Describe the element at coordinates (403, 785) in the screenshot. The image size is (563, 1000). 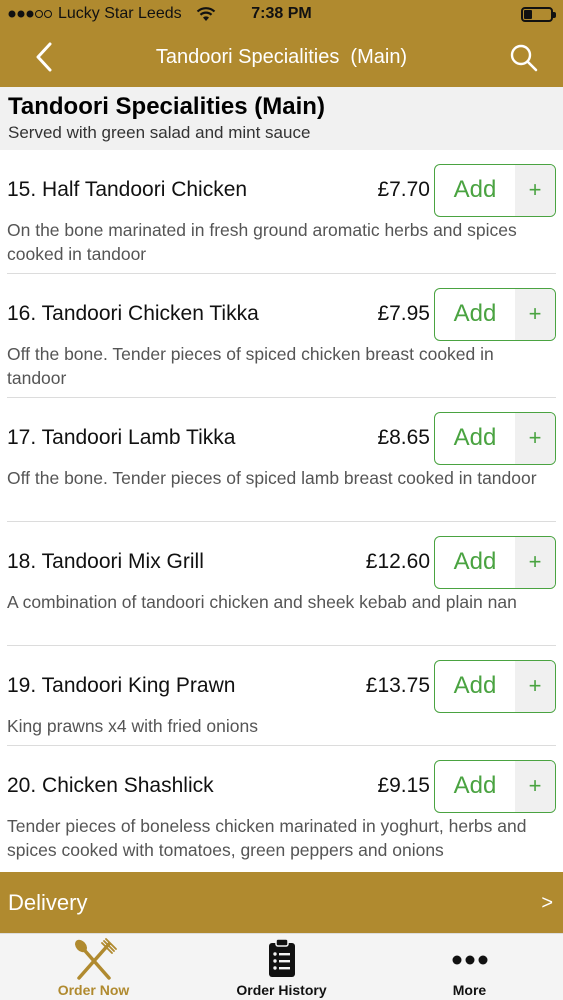
I see `item-price: £9.15` at that location.